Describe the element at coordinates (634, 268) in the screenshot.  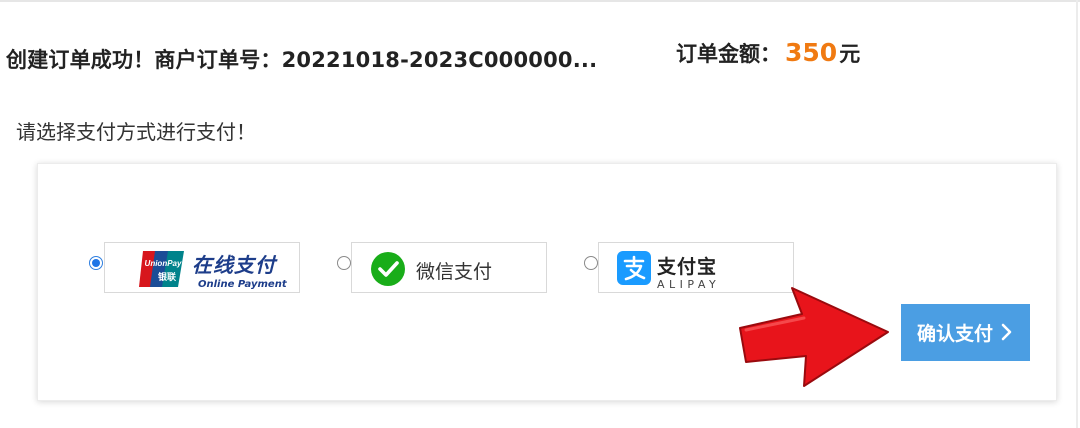
I see `alipay-icon` at that location.